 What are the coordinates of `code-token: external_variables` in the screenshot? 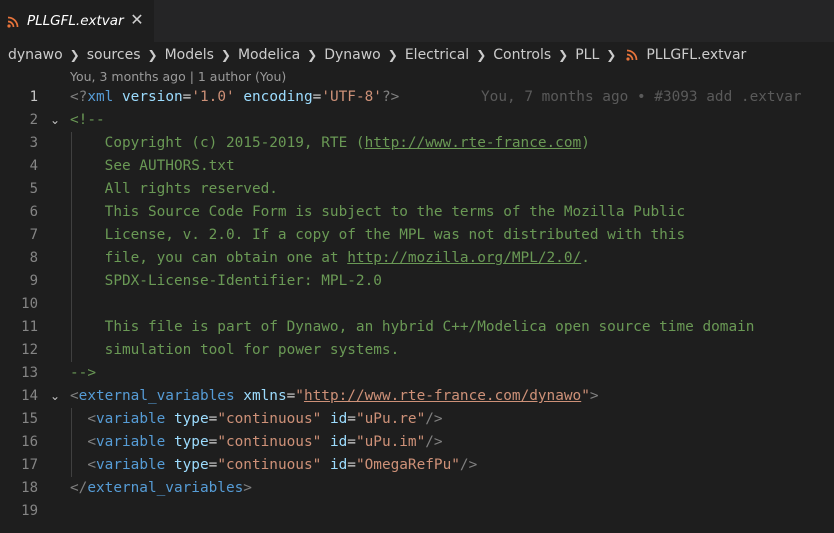 It's located at (165, 488).